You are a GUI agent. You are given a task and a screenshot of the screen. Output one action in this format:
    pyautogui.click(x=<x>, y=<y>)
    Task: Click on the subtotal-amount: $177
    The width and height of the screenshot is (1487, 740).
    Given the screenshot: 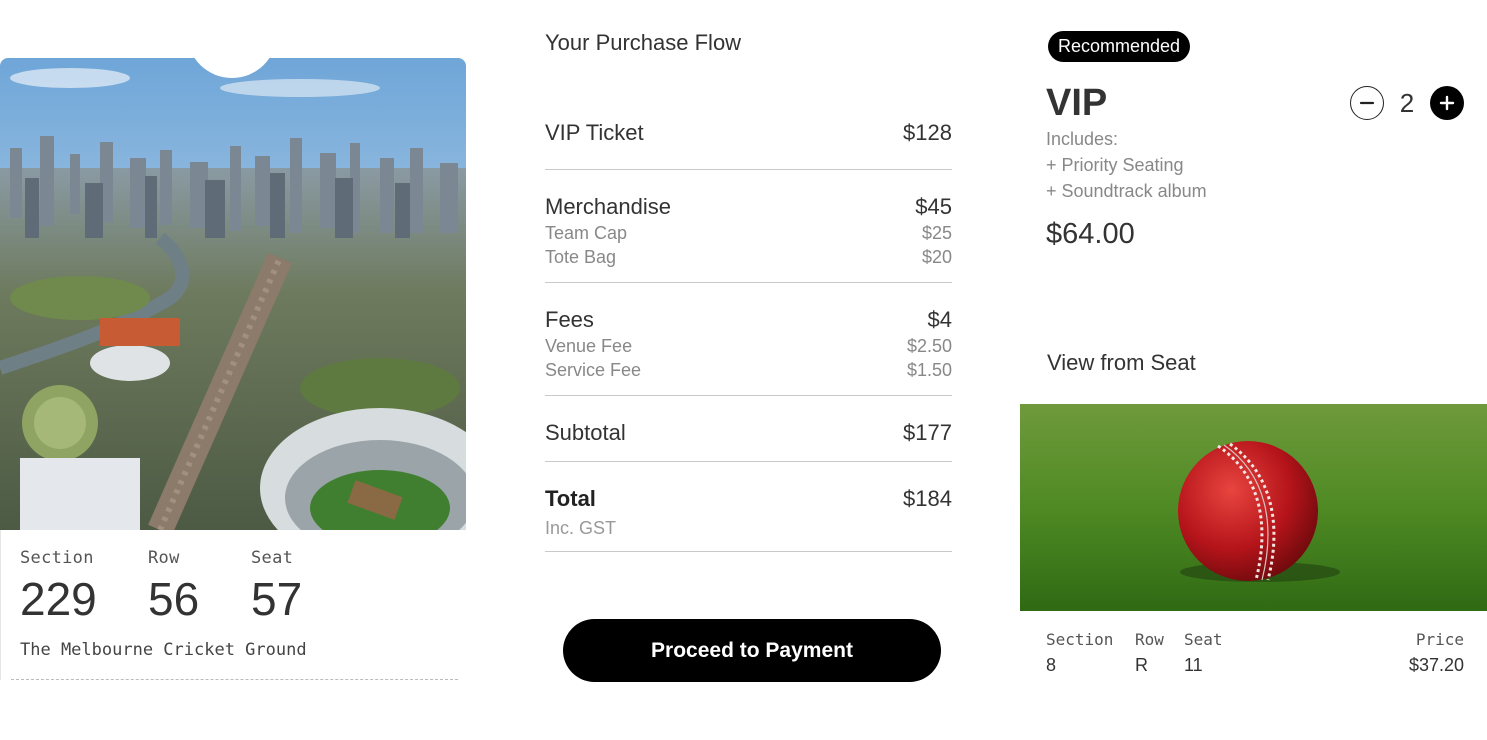 What is the action you would take?
    pyautogui.click(x=927, y=432)
    